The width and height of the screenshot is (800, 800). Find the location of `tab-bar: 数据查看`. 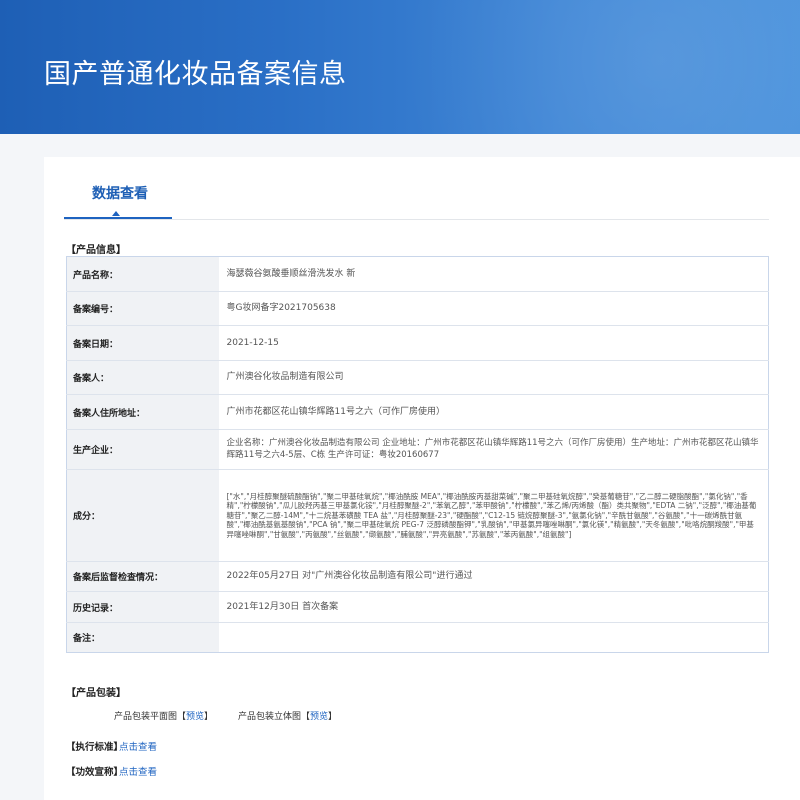

tab-bar: 数据查看 is located at coordinates (416, 188).